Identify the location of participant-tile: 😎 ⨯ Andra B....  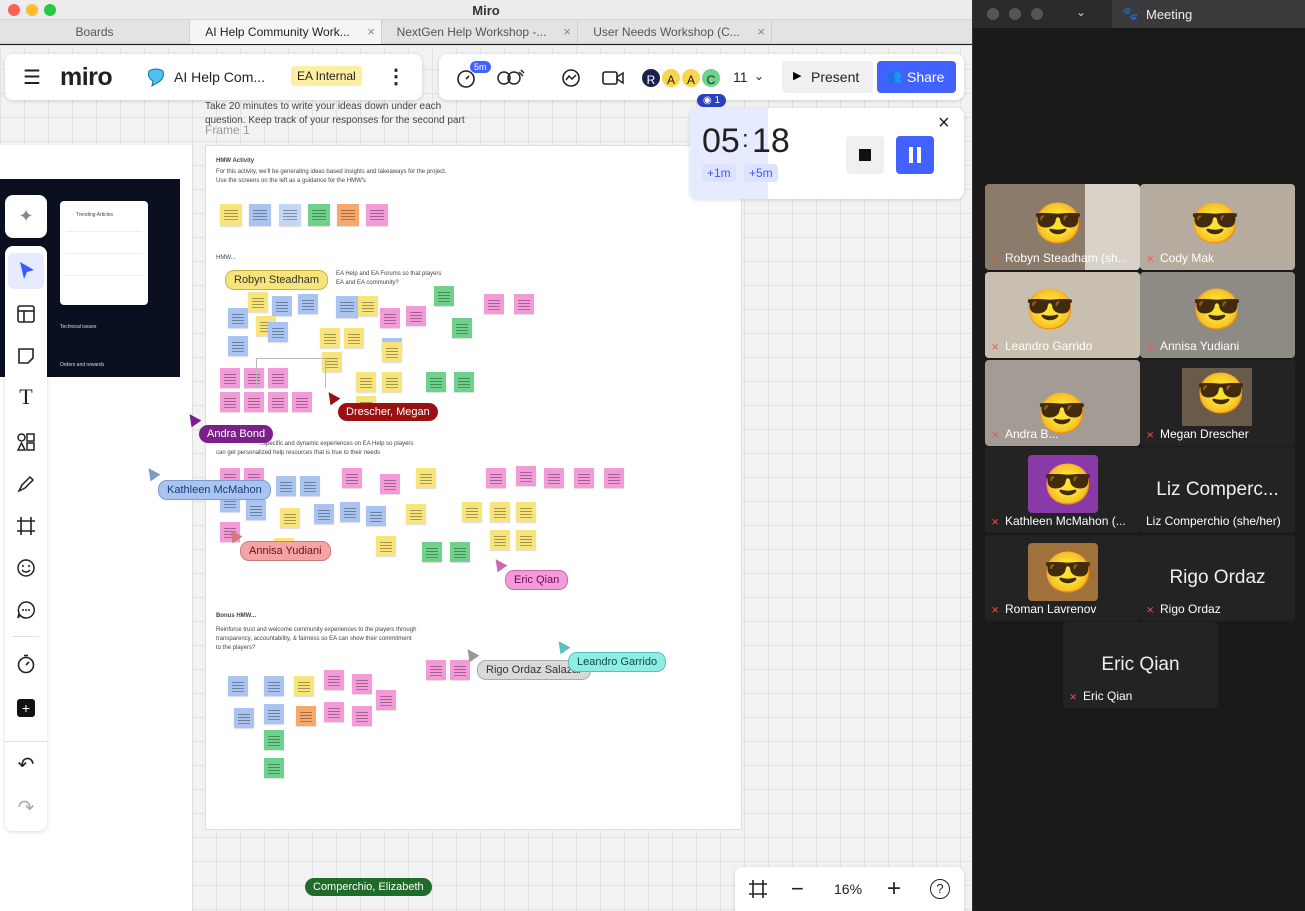
(1062, 403).